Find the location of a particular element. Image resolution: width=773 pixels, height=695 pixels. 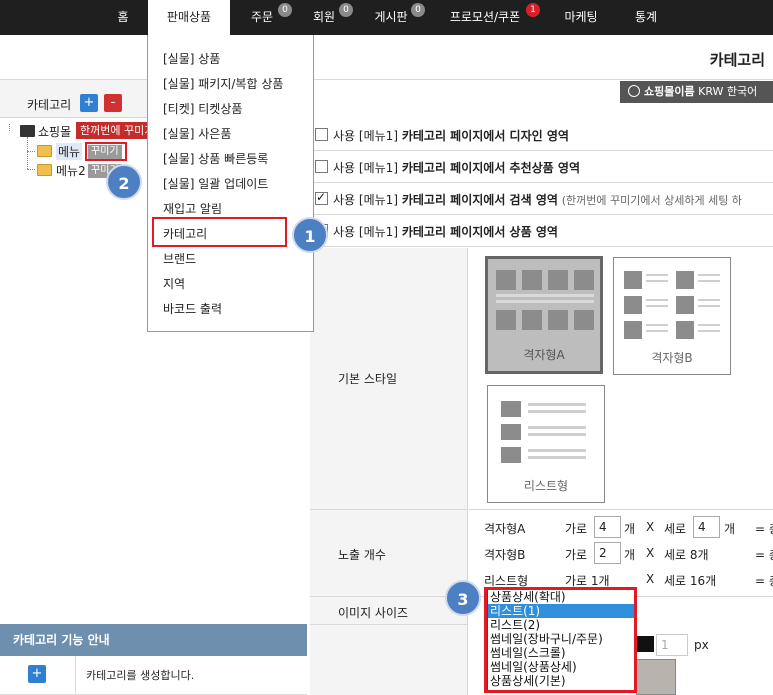

nav-orders: 주문 is located at coordinates (262, 17).